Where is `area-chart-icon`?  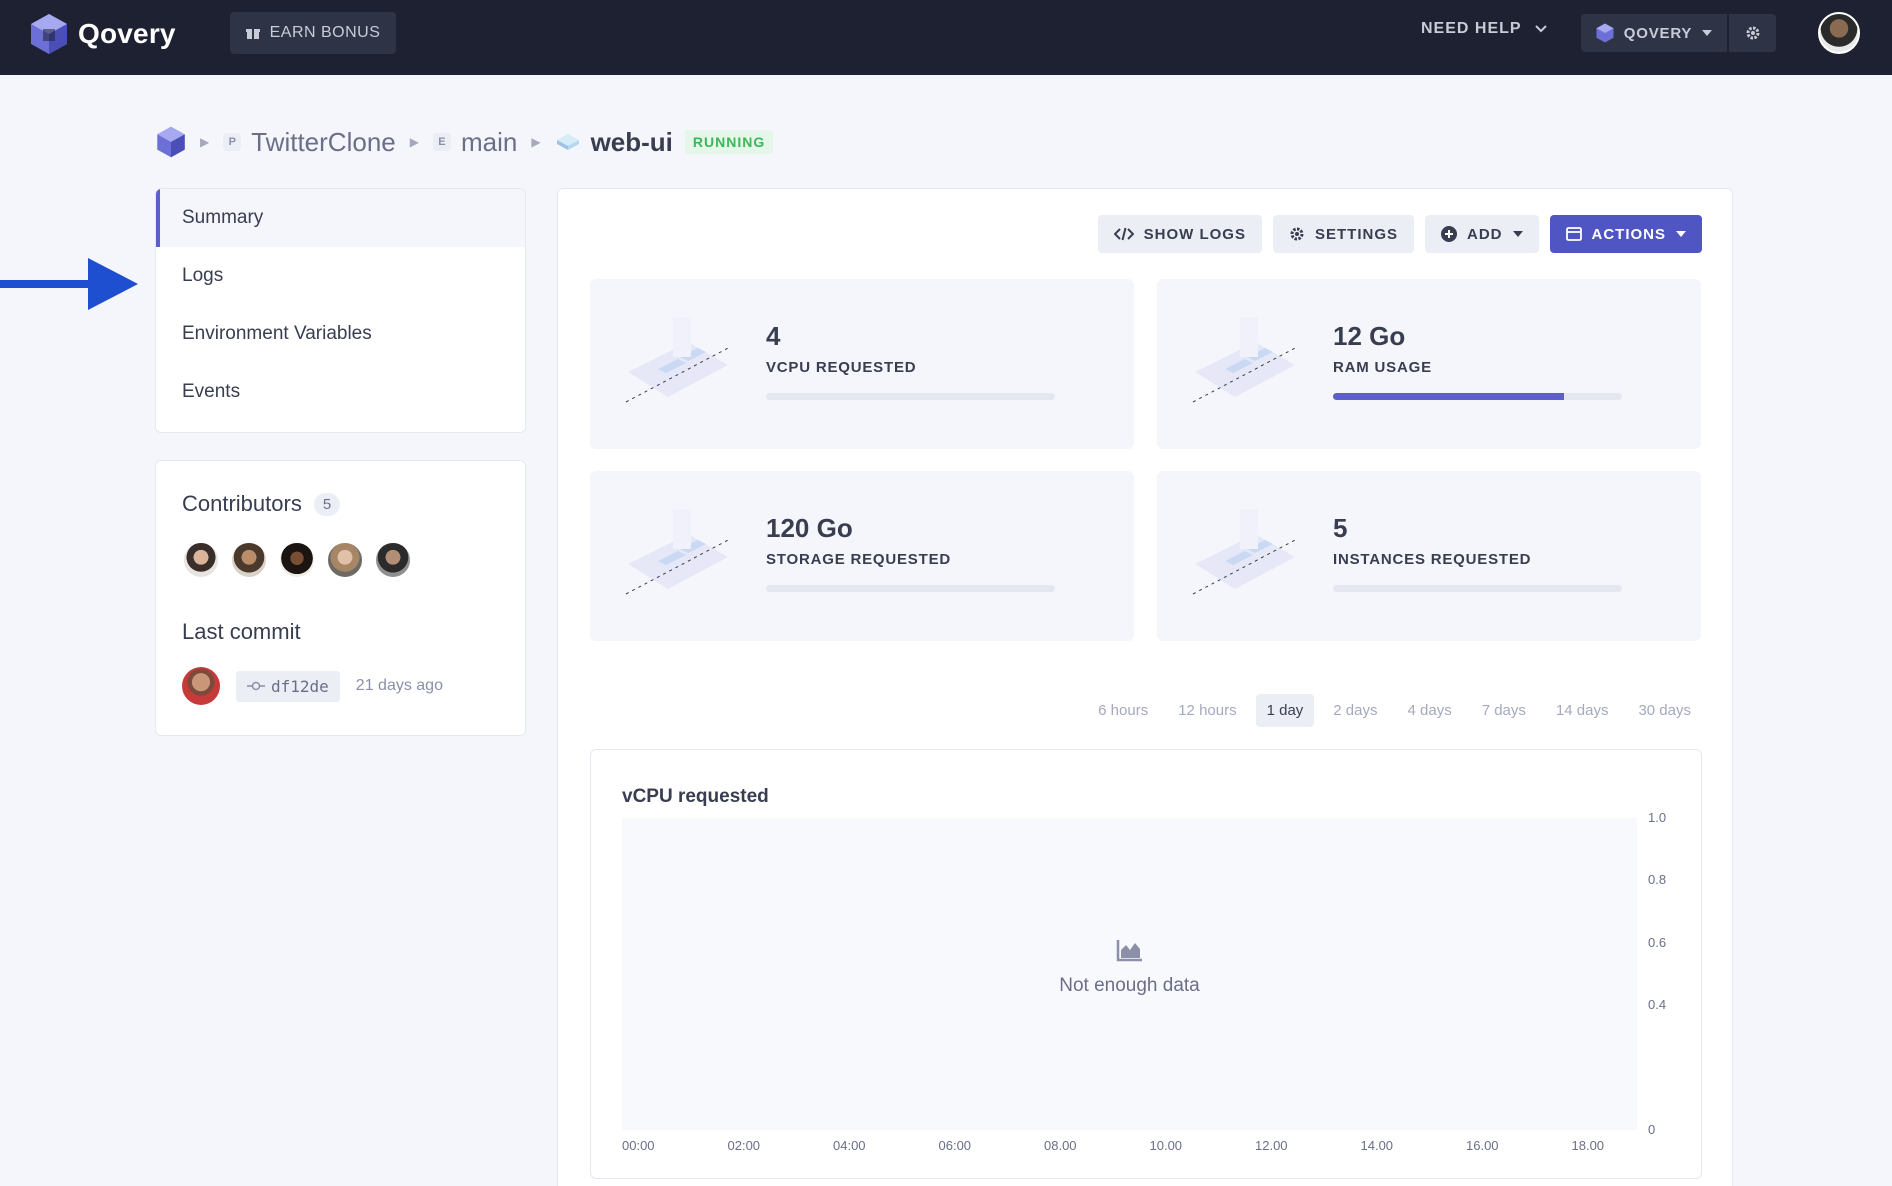
area-chart-icon is located at coordinates (1129, 951).